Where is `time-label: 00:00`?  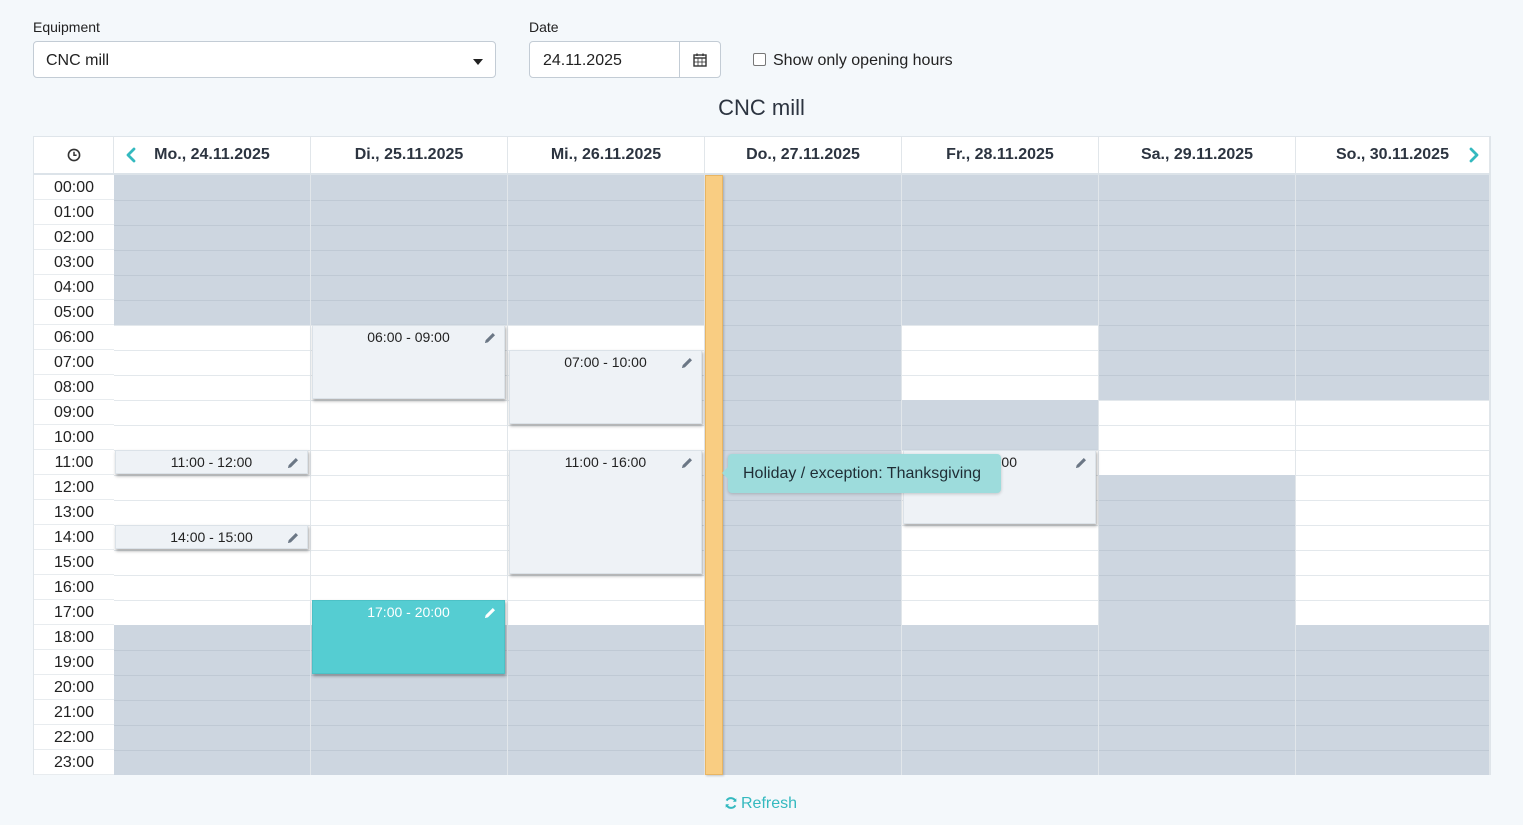 time-label: 00:00 is located at coordinates (74, 187).